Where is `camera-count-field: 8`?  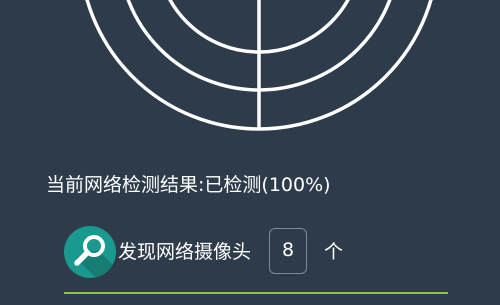 camera-count-field: 8 is located at coordinates (288, 251).